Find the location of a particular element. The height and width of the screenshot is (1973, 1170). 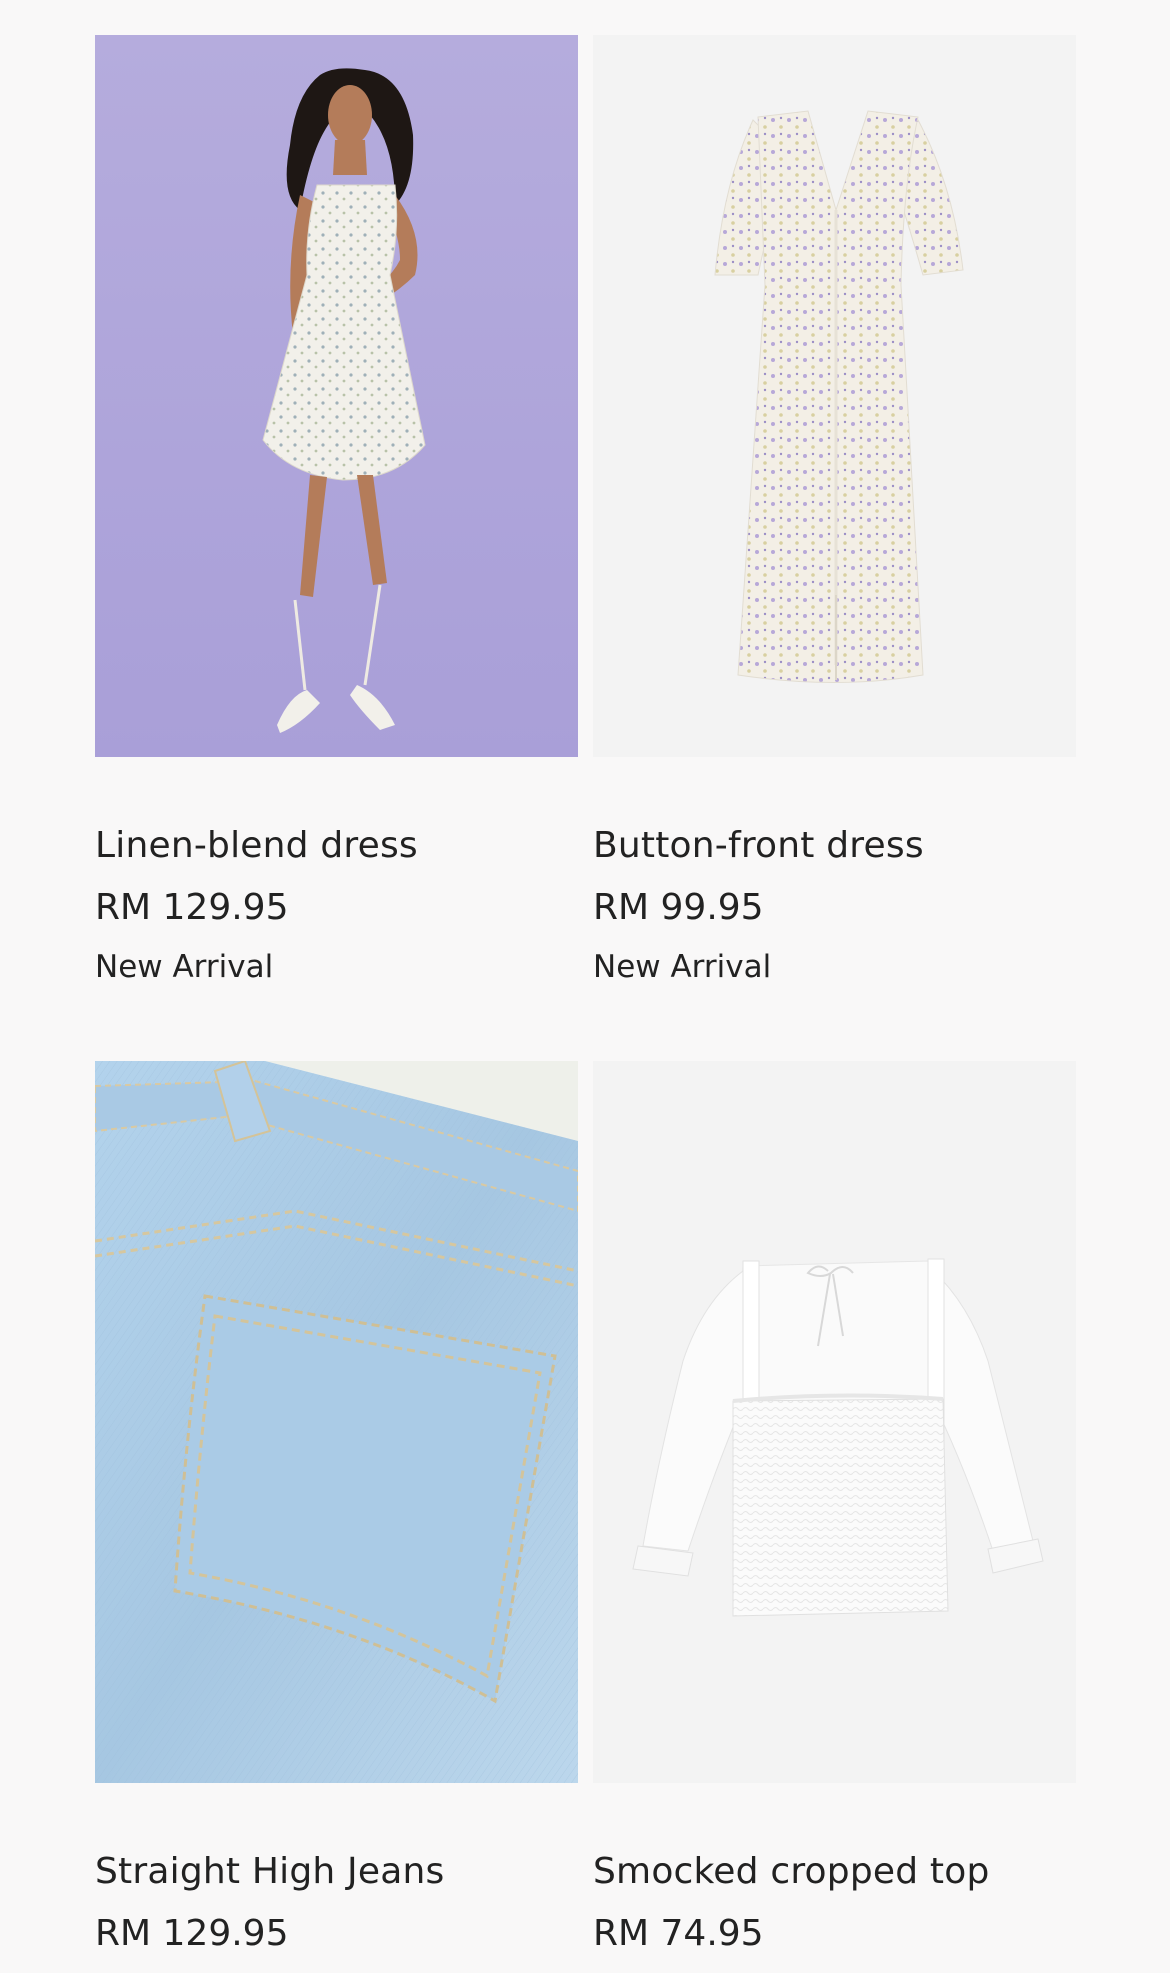

product-name: Straight High Jeans is located at coordinates (336, 1872).